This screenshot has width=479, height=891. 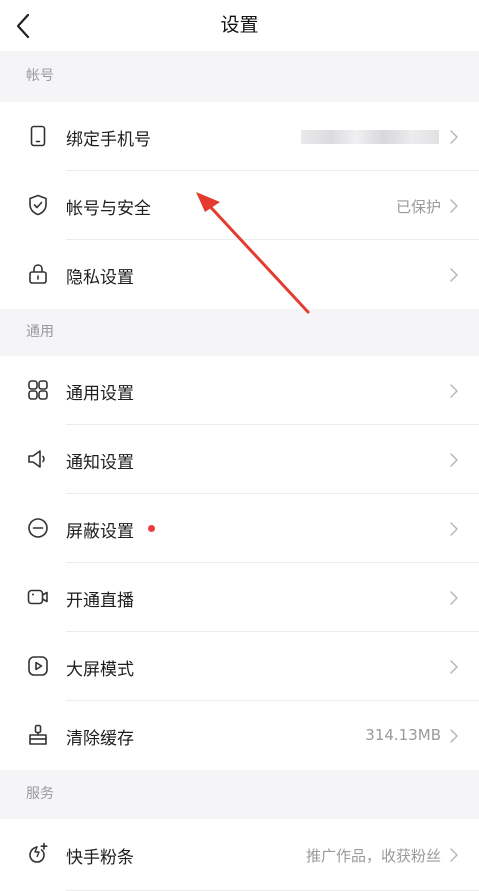 What do you see at coordinates (100, 739) in the screenshot?
I see `settings-row-label: 清除缓存` at bounding box center [100, 739].